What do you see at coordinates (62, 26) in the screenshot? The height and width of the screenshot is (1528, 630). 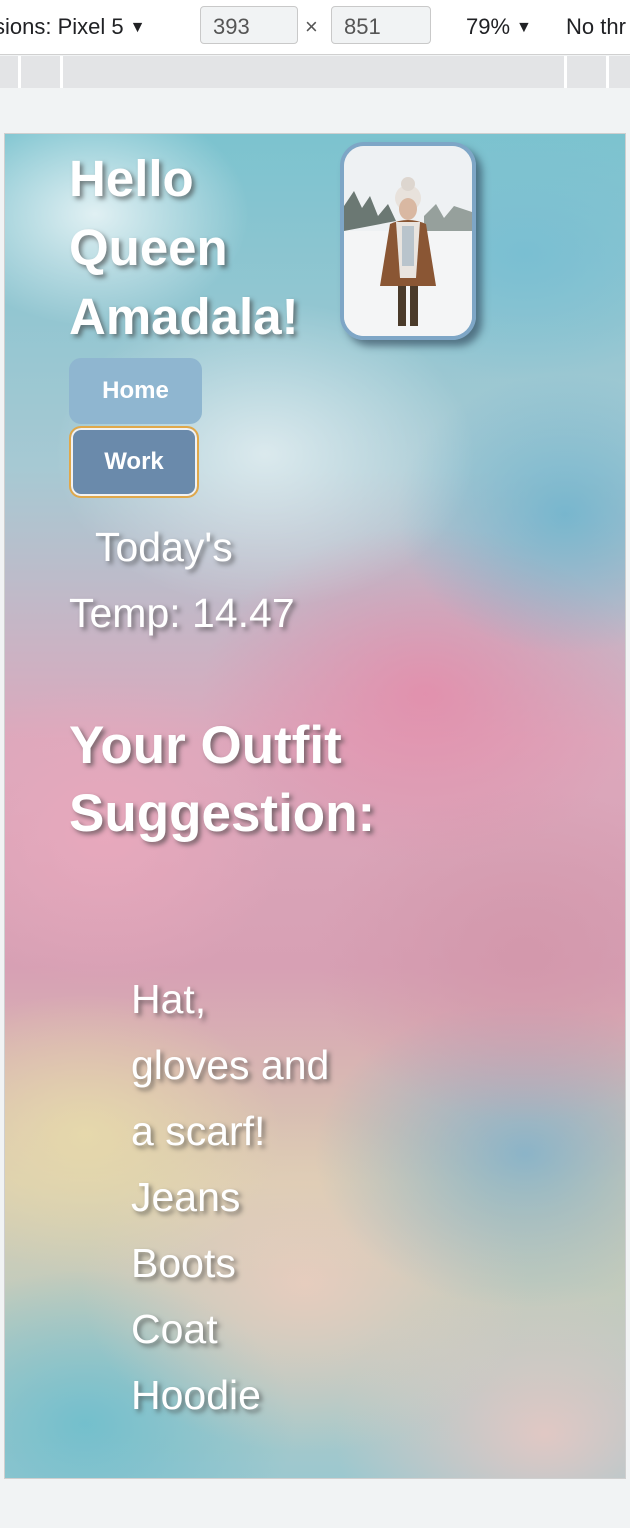 I see `device-select-label: sions: Pixel 5` at bounding box center [62, 26].